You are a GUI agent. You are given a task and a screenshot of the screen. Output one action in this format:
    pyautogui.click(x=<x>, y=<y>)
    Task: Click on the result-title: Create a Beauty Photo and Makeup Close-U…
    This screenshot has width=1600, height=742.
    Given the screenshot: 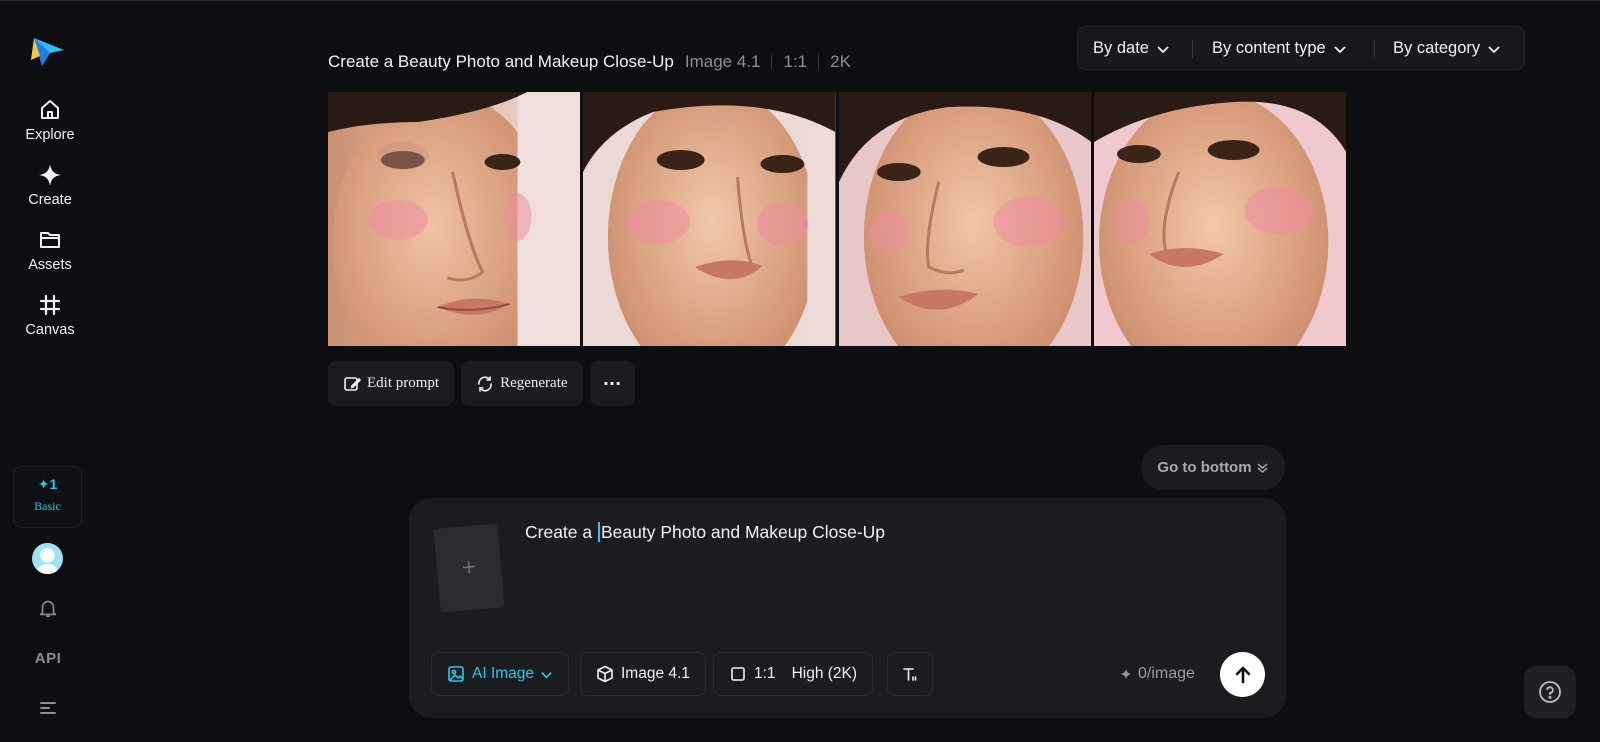 What is the action you would take?
    pyautogui.click(x=501, y=61)
    